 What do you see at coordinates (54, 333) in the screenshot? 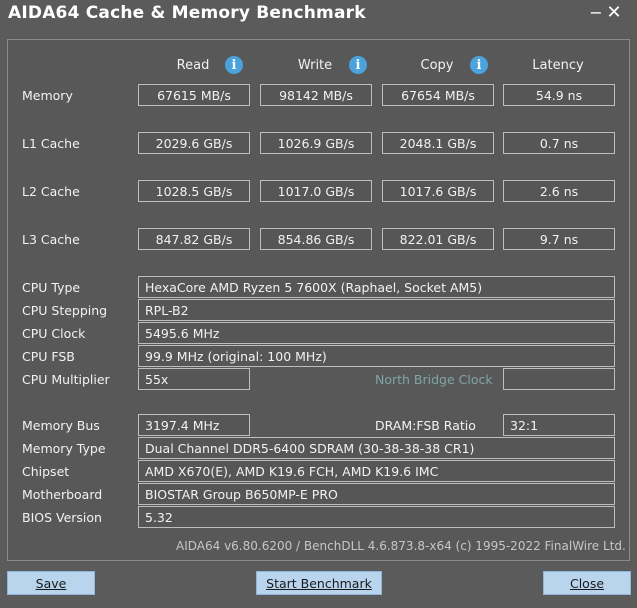
I see `cpu-clock-label: CPU Clock` at bounding box center [54, 333].